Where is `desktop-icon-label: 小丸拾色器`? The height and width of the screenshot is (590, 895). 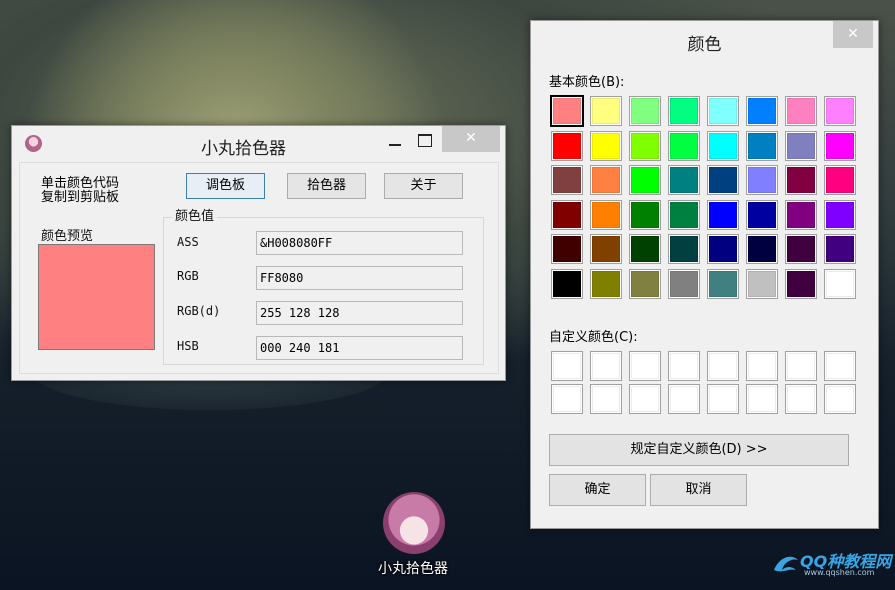
desktop-icon-label: 小丸拾色器 is located at coordinates (413, 568).